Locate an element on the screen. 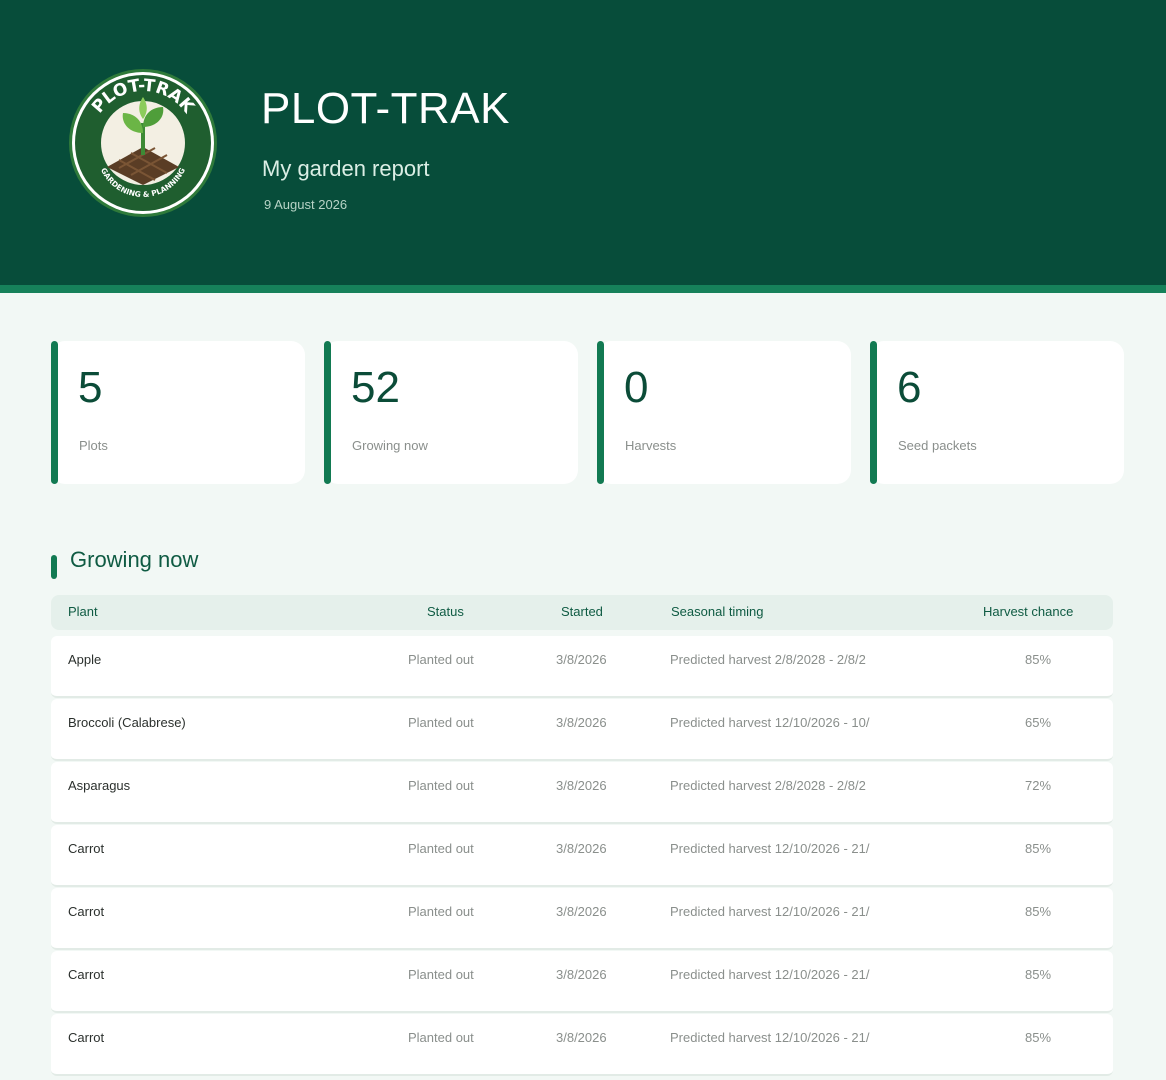 Image resolution: width=1166 pixels, height=1080 pixels. stat-label: Seed packets is located at coordinates (937, 445).